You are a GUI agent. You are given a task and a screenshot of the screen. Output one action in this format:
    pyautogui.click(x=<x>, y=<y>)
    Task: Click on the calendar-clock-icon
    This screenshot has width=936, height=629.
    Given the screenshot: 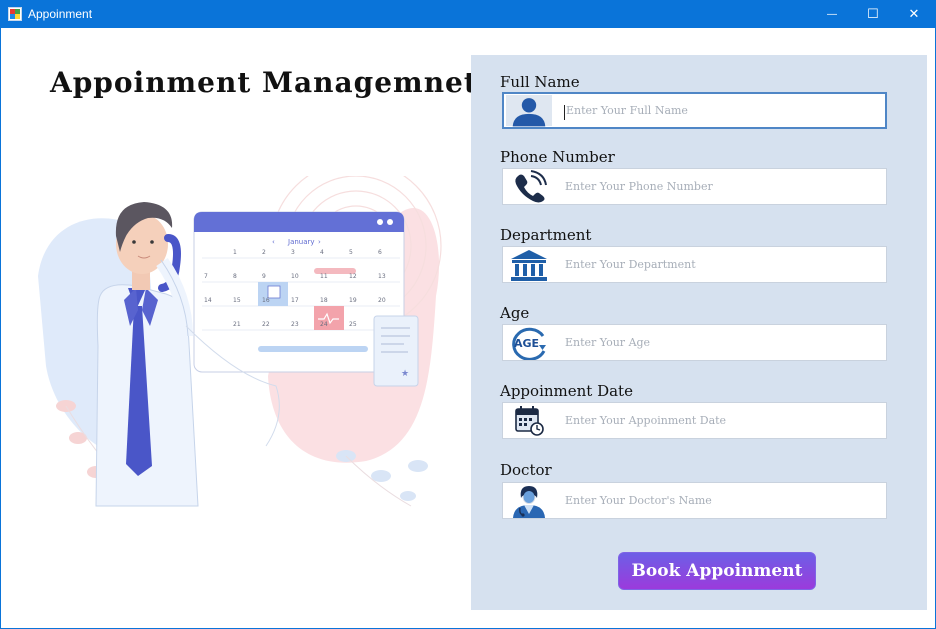 What is the action you would take?
    pyautogui.click(x=529, y=420)
    